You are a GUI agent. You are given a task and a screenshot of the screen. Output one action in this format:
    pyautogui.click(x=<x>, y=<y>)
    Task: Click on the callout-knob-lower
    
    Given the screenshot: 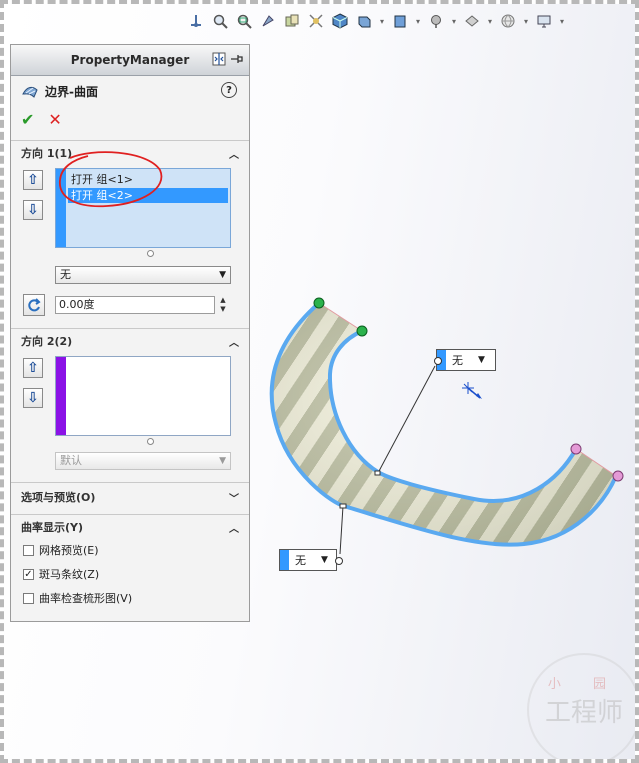 What is the action you would take?
    pyautogui.click(x=339, y=561)
    